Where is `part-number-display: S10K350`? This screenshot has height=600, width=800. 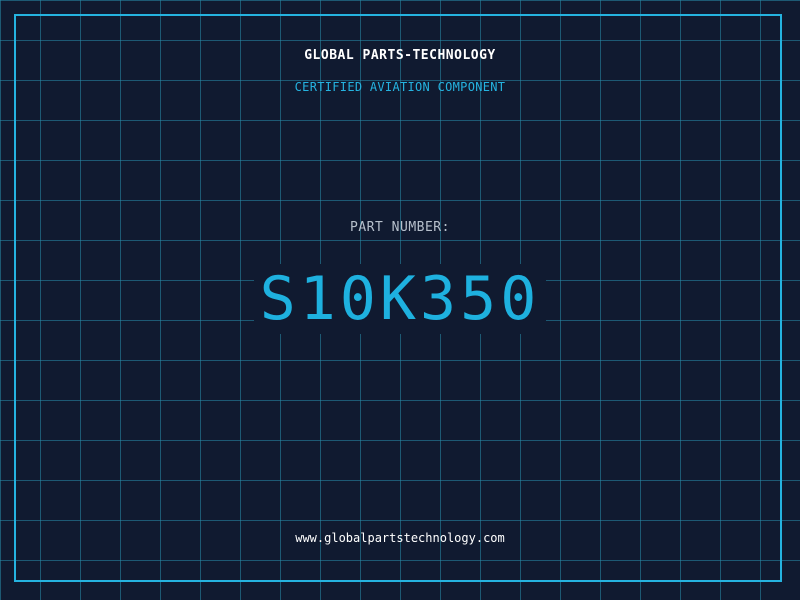
part-number-display: S10K350 is located at coordinates (400, 299).